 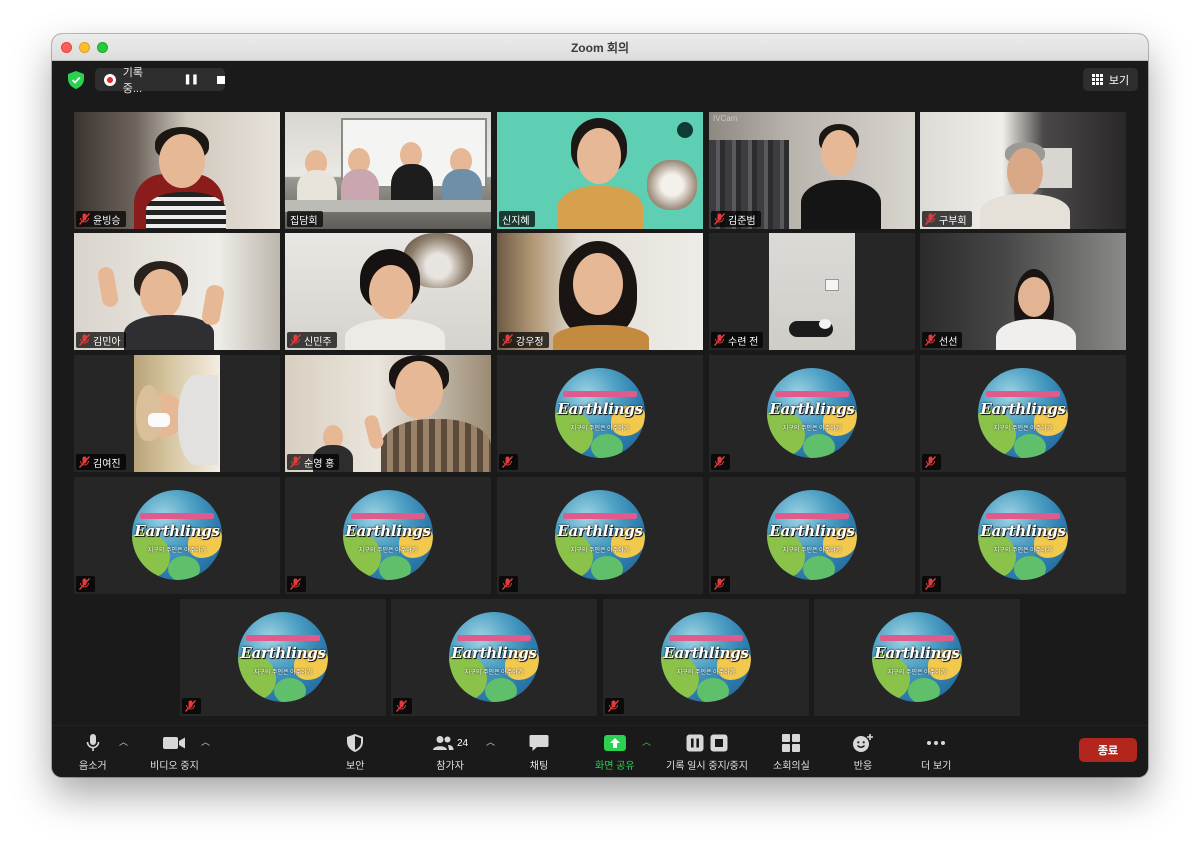 I want to click on participant-nameplate: 선선, so click(x=942, y=340).